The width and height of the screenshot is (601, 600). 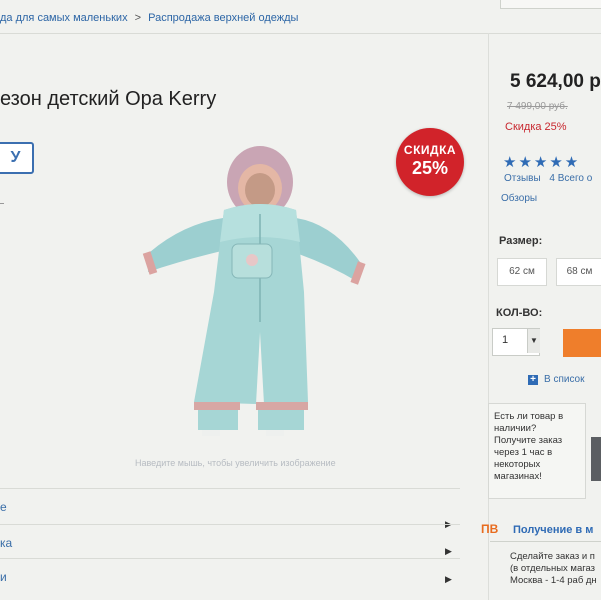 What do you see at coordinates (430, 168) in the screenshot?
I see `badge-percent: 25%` at bounding box center [430, 168].